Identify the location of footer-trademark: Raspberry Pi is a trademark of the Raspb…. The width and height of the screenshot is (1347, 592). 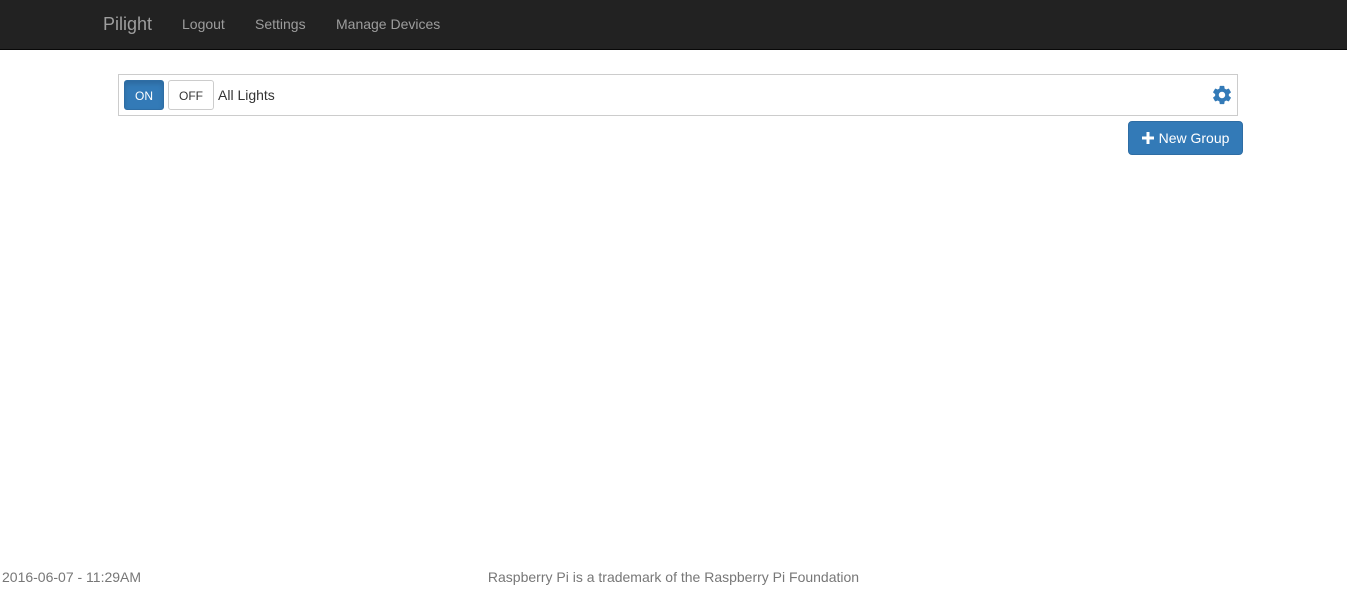
(673, 577).